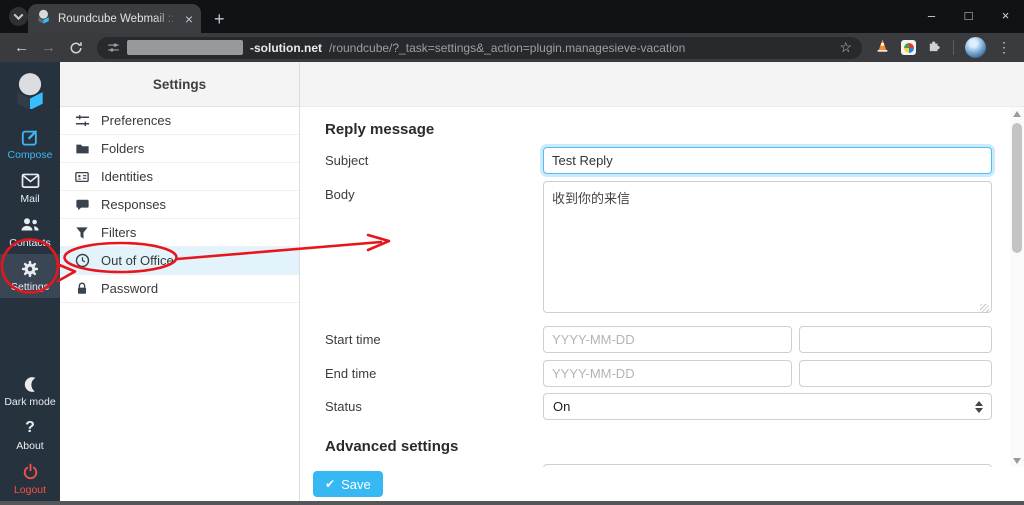 The height and width of the screenshot is (505, 1024). Describe the element at coordinates (30, 427) in the screenshot. I see `question-mark-icon: ?` at that location.